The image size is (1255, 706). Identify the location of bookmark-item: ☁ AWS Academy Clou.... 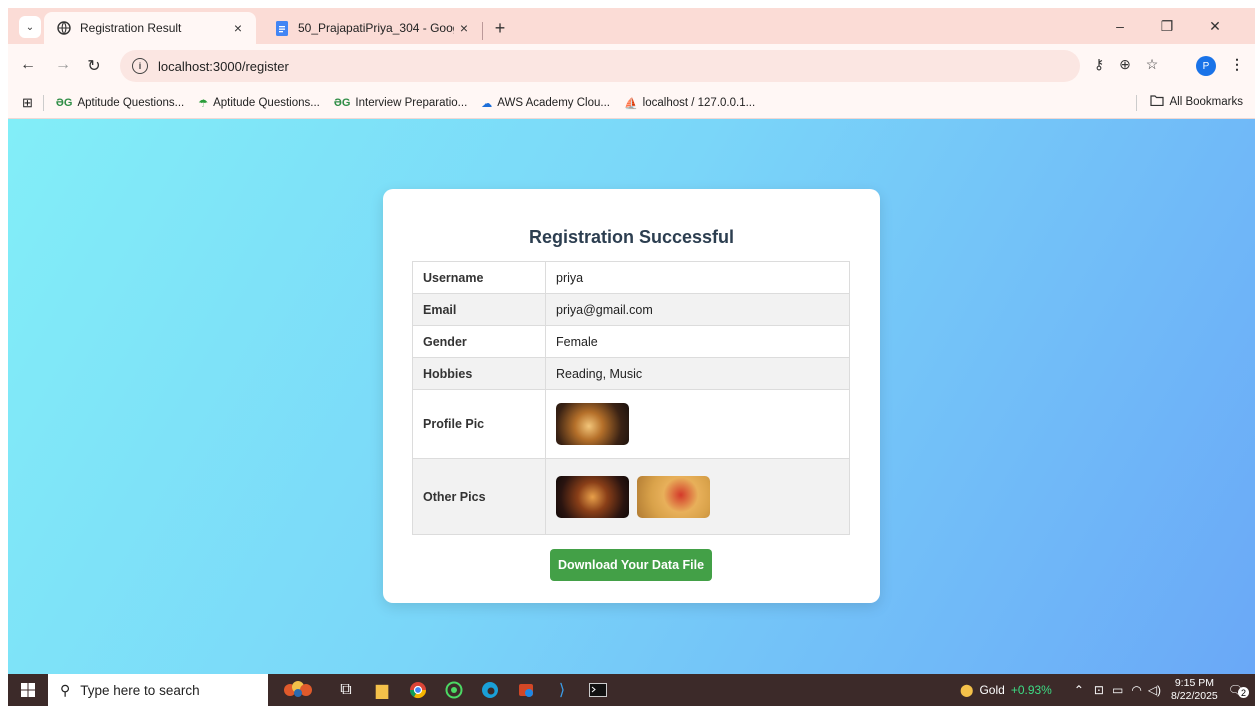
(545, 103).